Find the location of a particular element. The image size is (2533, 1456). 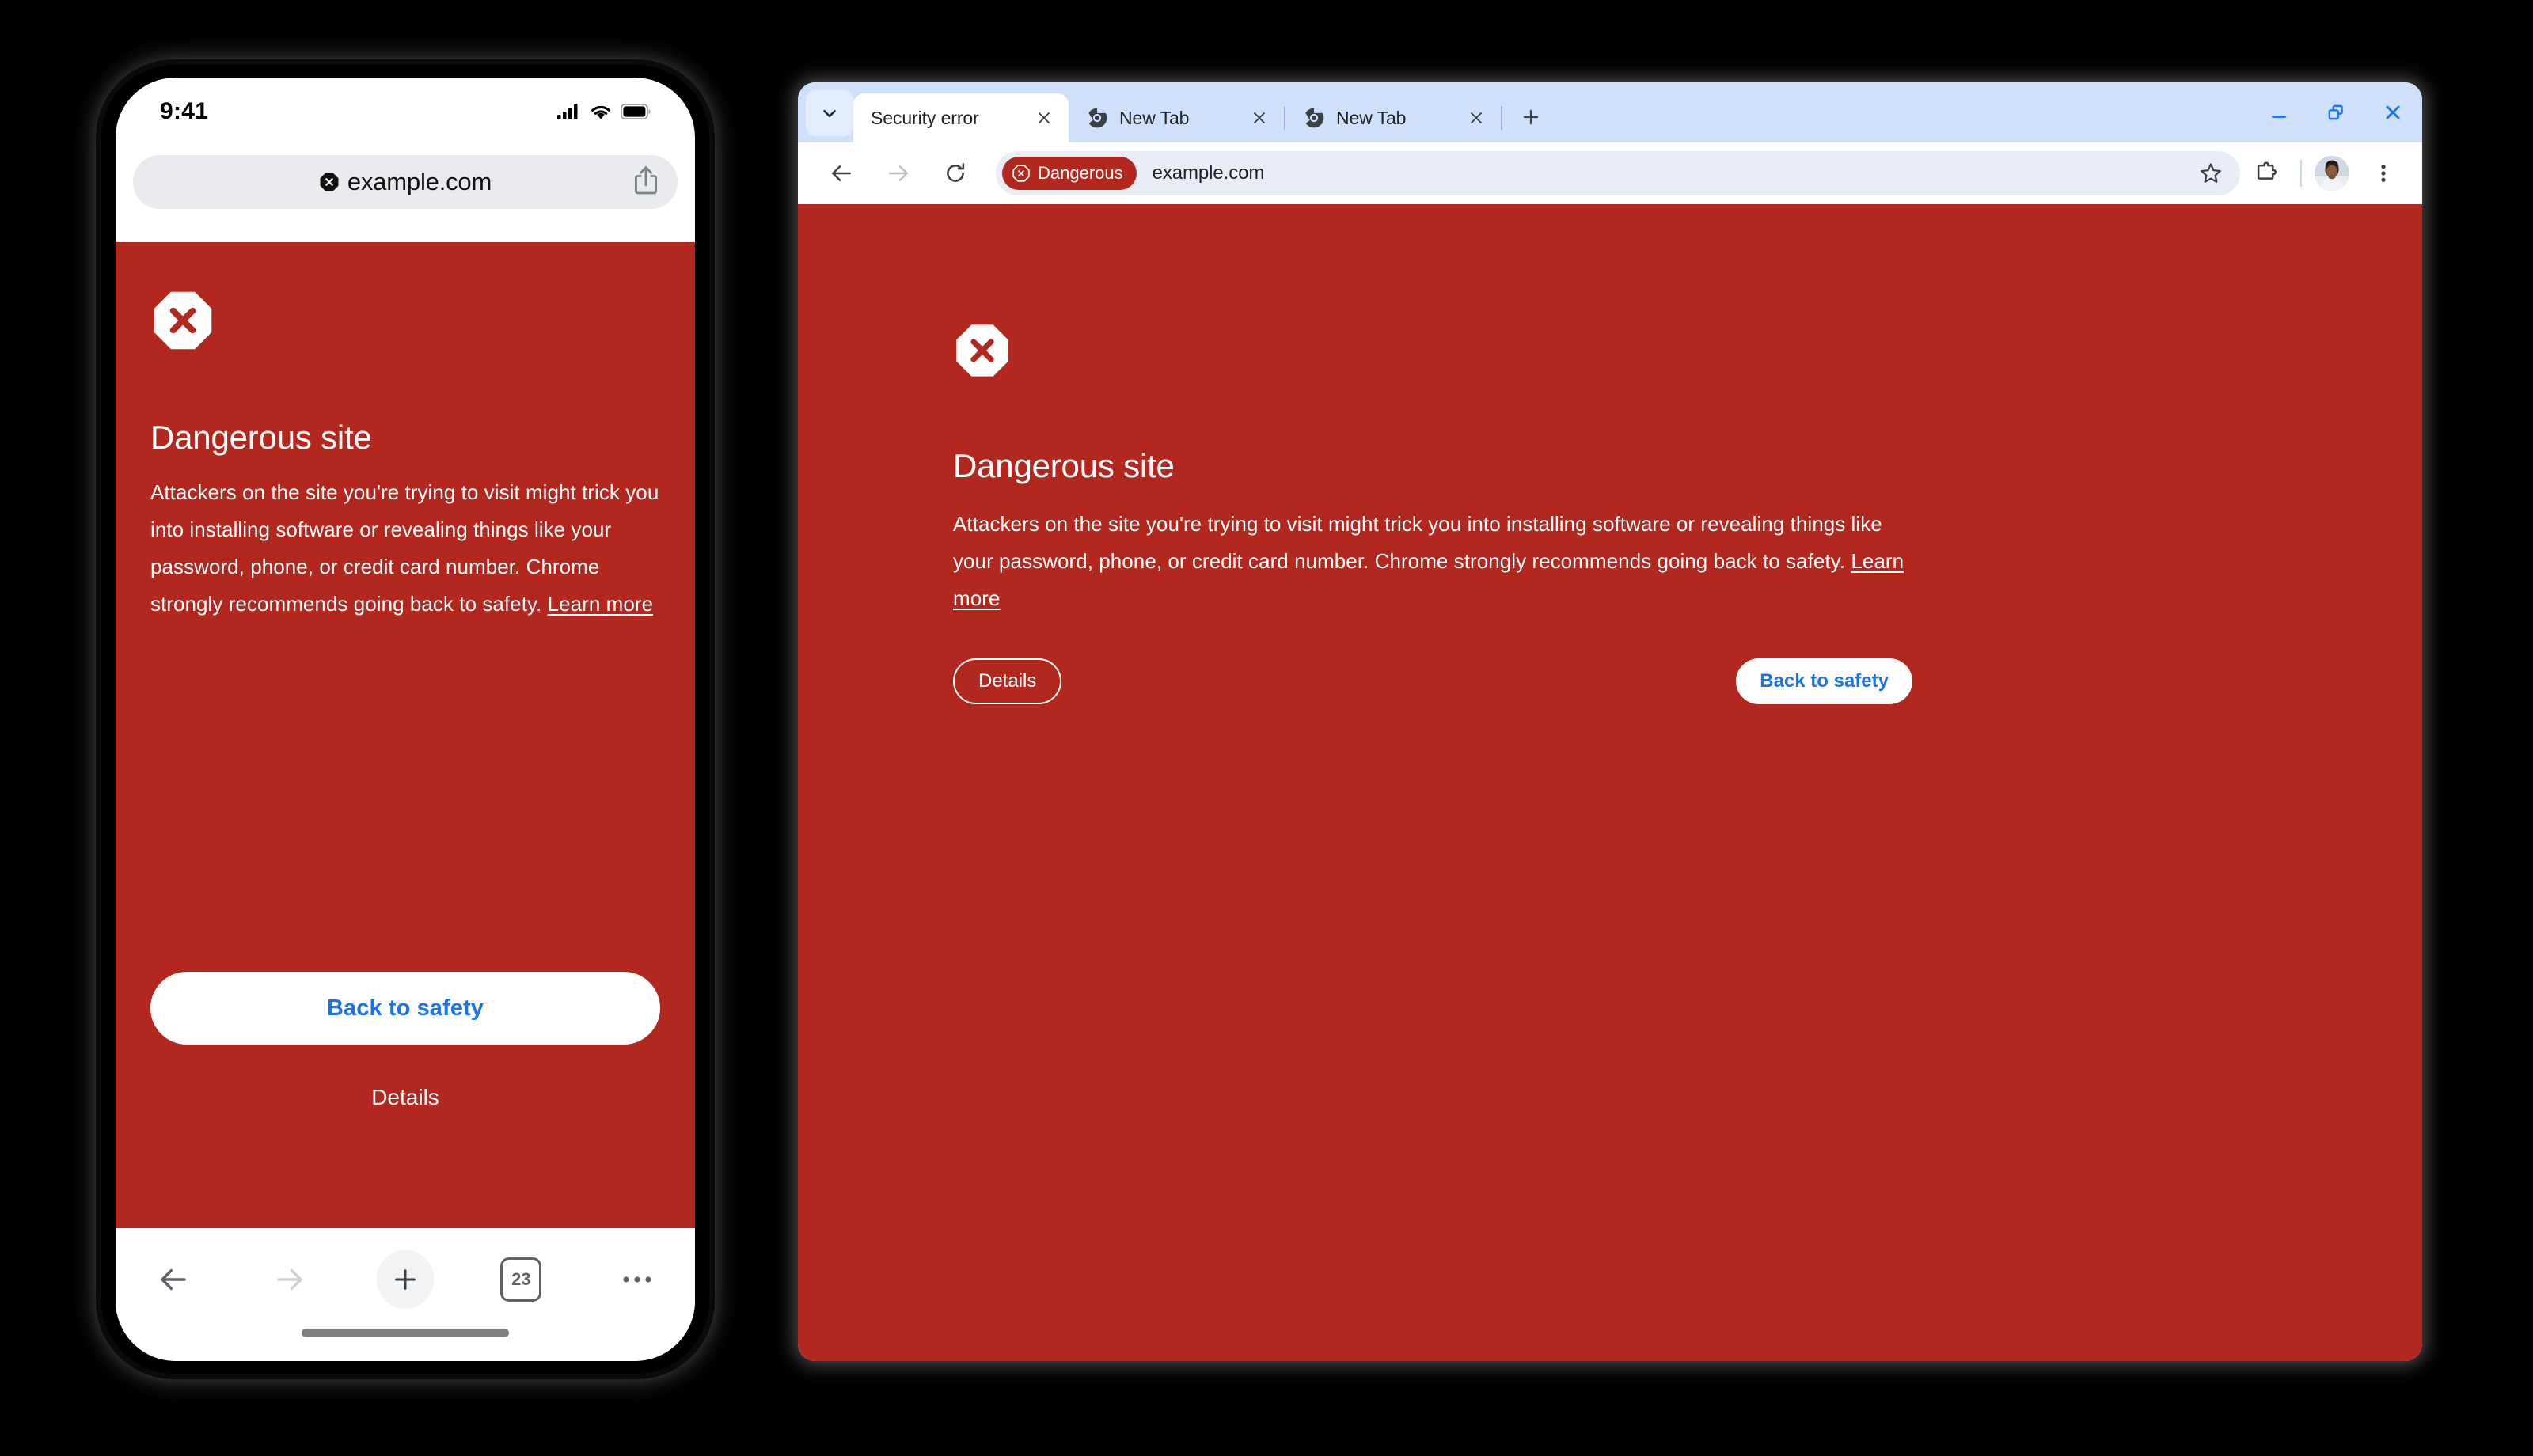

mobile-new-tab-button is located at coordinates (405, 1279).